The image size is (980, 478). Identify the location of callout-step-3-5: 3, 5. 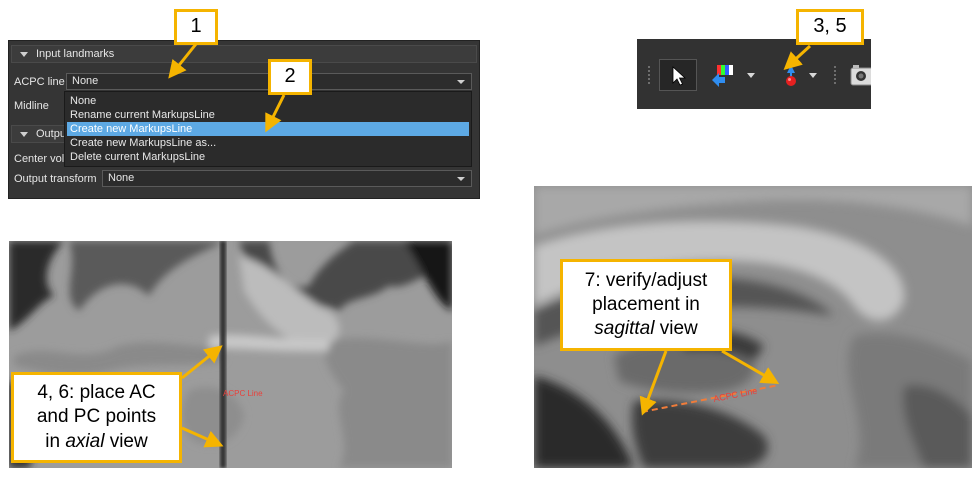
(830, 27).